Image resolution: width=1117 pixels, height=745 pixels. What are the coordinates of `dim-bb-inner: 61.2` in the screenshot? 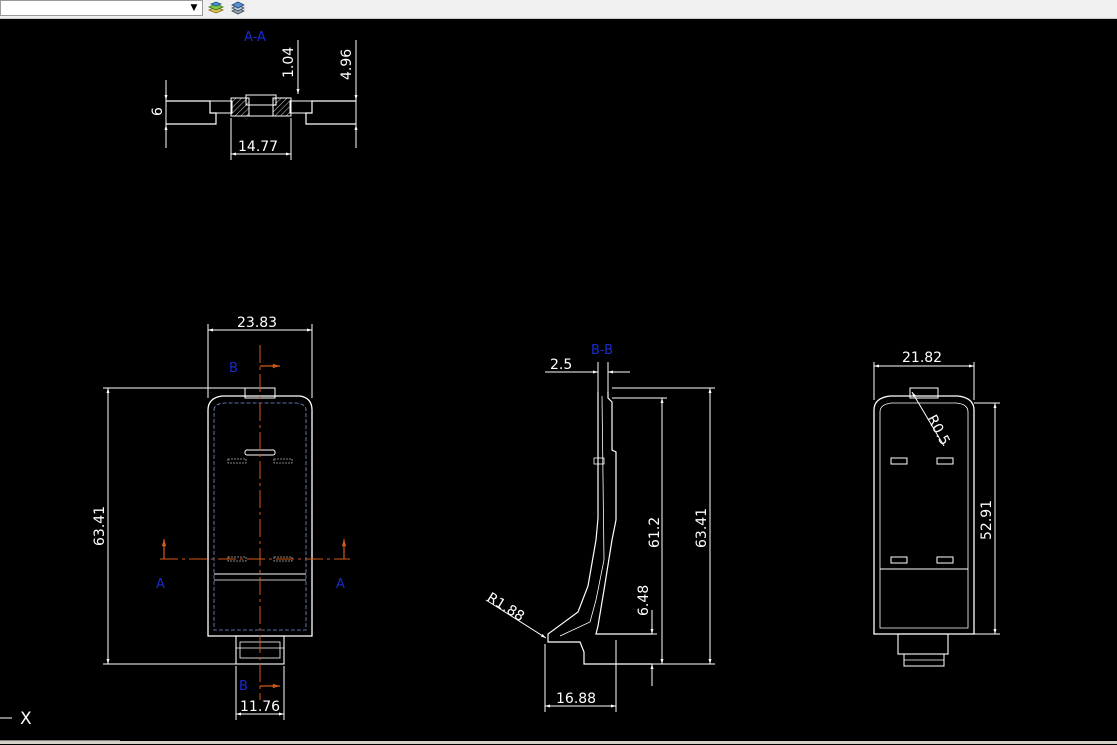 It's located at (655, 532).